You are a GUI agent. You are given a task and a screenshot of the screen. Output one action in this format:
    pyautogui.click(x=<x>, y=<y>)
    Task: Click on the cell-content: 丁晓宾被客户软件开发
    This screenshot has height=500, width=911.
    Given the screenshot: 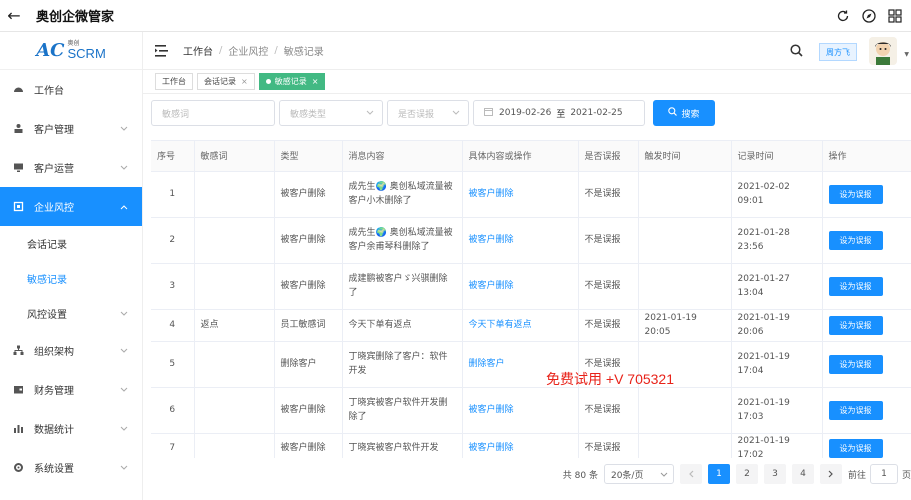 What is the action you would take?
    pyautogui.click(x=402, y=445)
    